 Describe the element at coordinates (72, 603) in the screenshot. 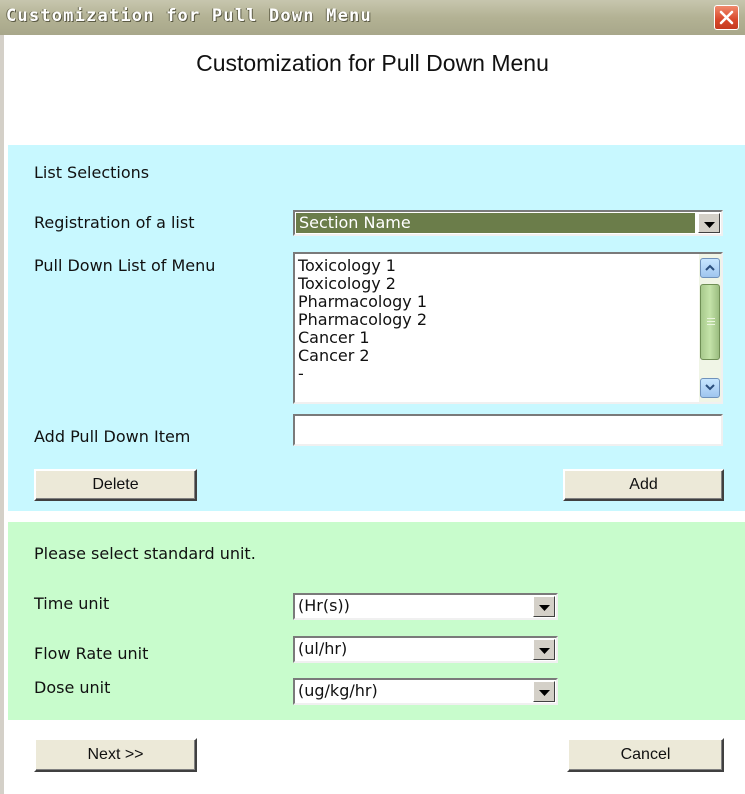

I see `time-unit-label: Time unit` at that location.